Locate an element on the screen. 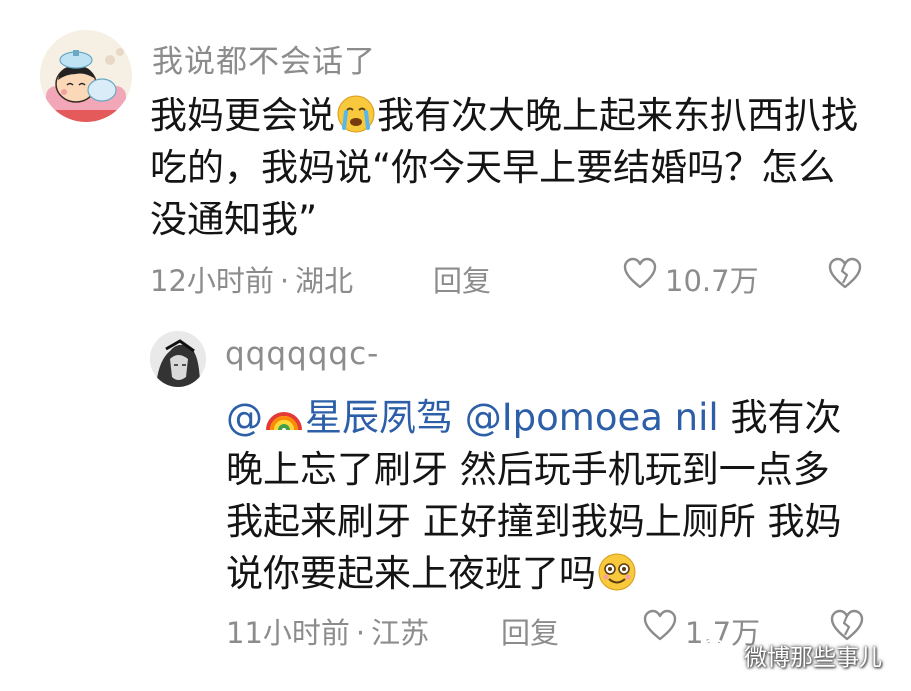 The width and height of the screenshot is (911, 691). comment-meta: 12小时前 · 湖北 回复 10.7万 is located at coordinates (510, 276).